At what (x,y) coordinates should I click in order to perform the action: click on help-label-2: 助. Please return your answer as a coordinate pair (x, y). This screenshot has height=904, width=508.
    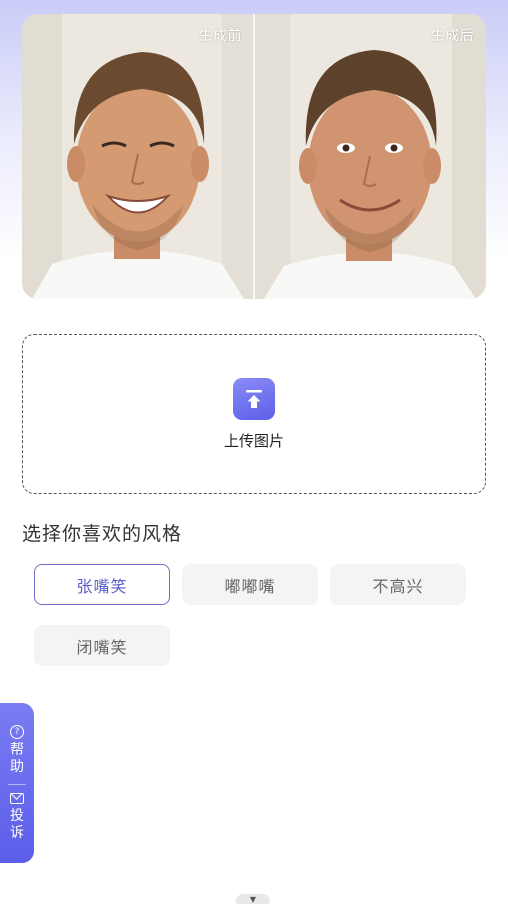
    Looking at the image, I should click on (17, 767).